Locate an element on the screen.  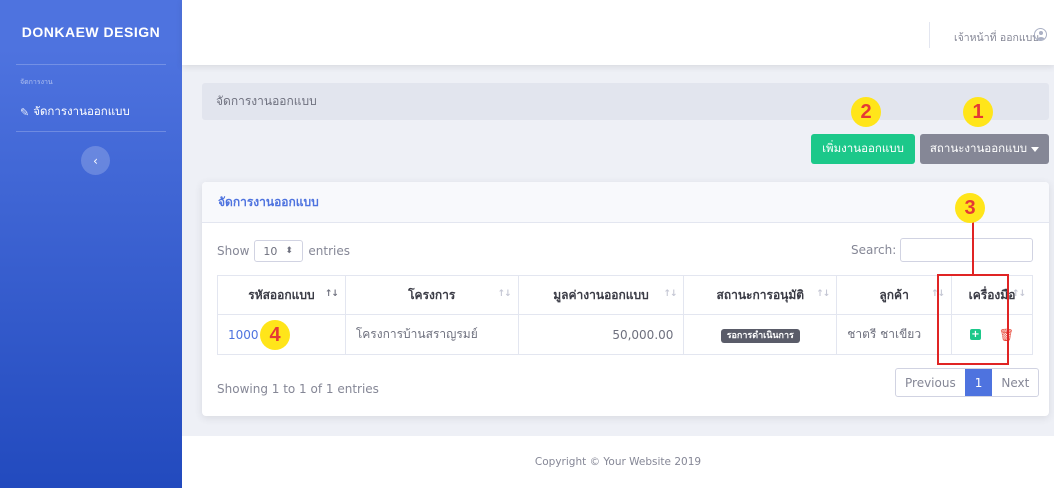
add-design-button: เพิ่มงานออกแบบ is located at coordinates (863, 149).